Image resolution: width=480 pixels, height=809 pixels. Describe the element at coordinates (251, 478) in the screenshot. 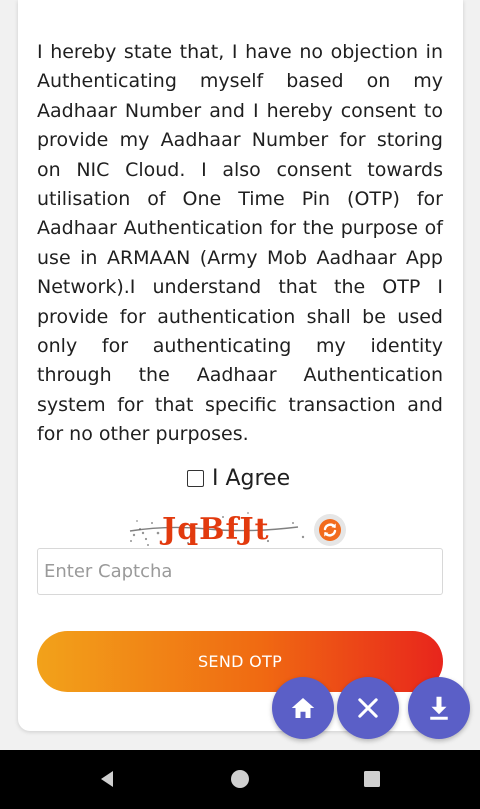

I see `agree-label: I Agree` at that location.